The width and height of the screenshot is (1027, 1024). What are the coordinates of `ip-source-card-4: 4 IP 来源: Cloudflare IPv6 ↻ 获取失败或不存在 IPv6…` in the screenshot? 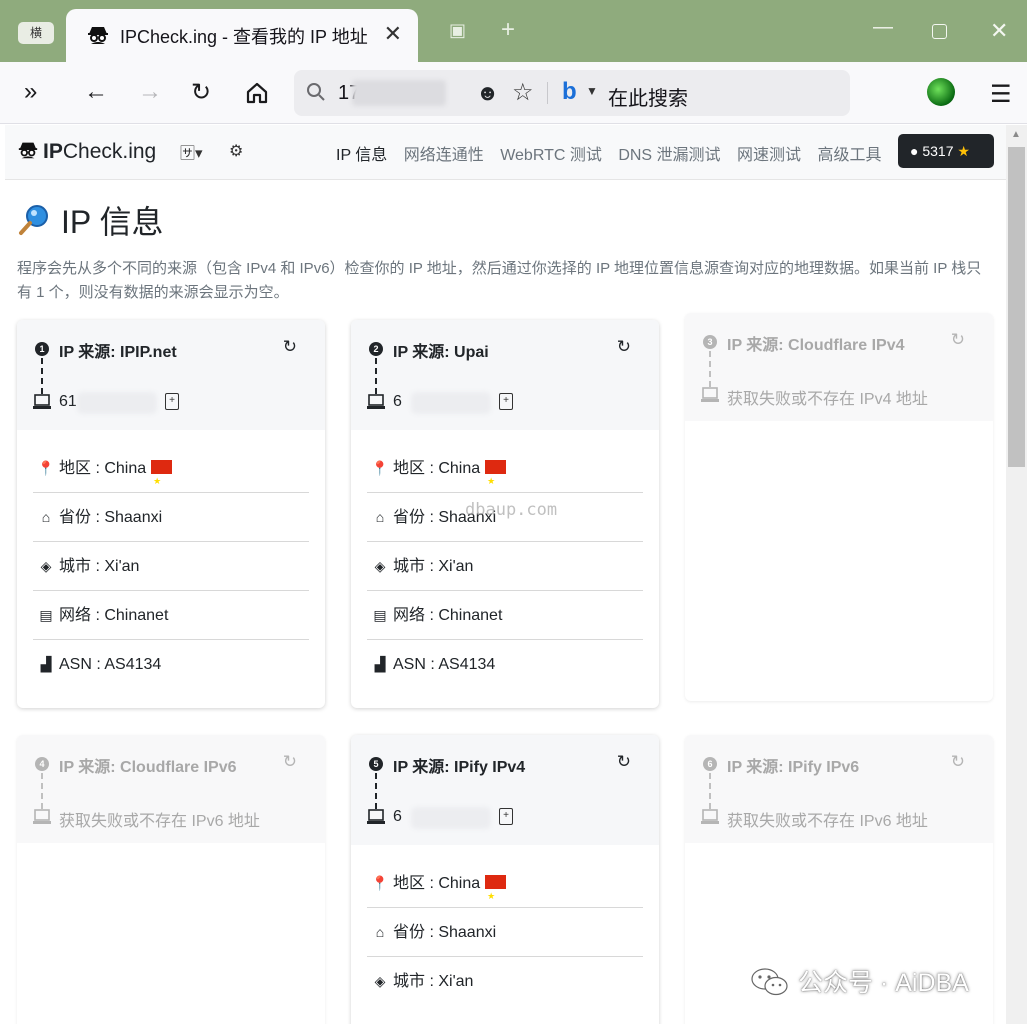 It's located at (171, 879).